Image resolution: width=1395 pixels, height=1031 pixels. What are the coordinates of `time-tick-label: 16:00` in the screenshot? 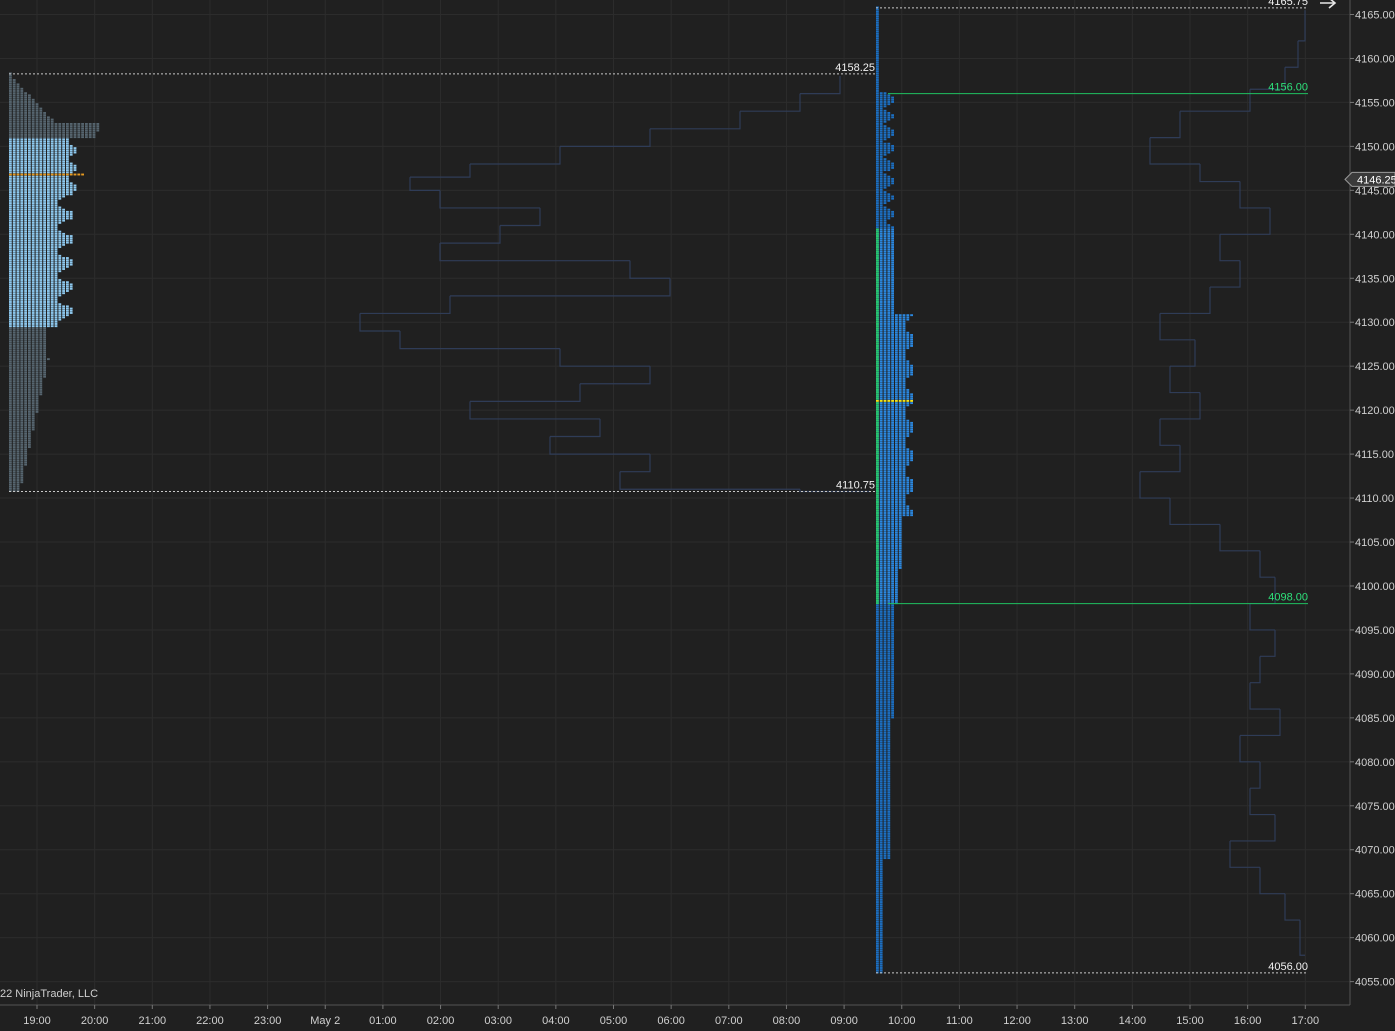 It's located at (1248, 1021).